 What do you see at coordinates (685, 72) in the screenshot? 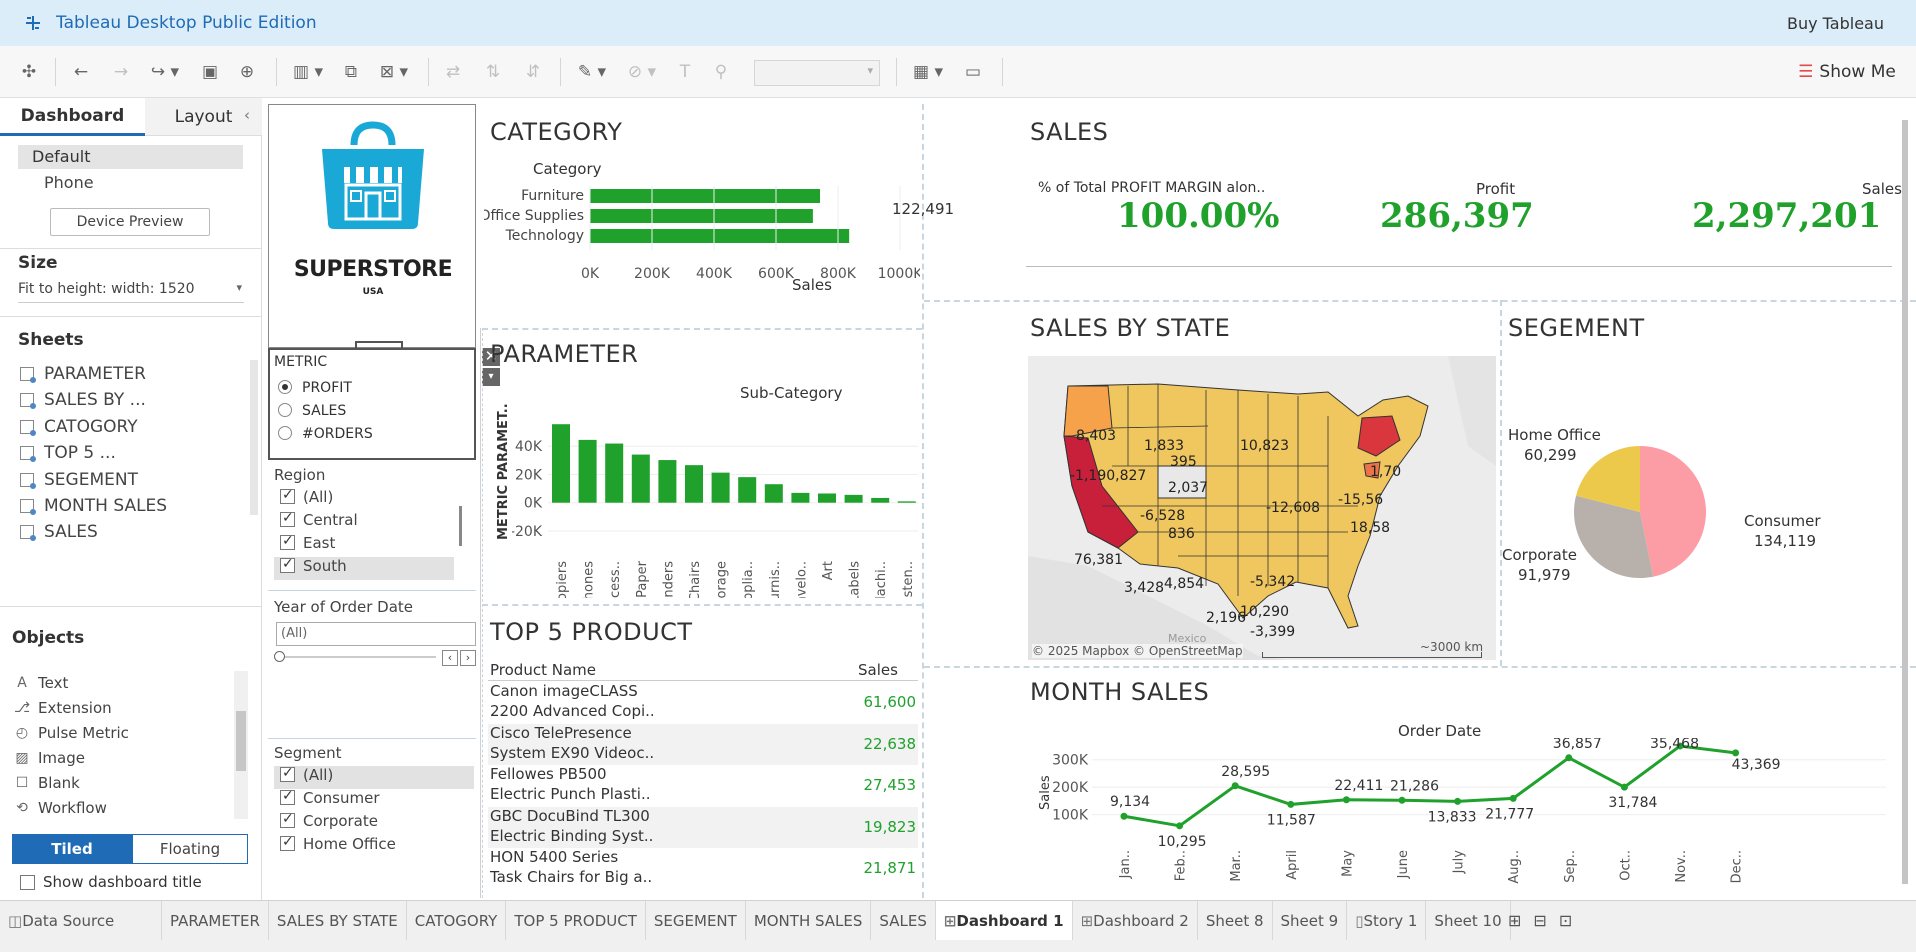
I see `labels-icon: T` at bounding box center [685, 72].